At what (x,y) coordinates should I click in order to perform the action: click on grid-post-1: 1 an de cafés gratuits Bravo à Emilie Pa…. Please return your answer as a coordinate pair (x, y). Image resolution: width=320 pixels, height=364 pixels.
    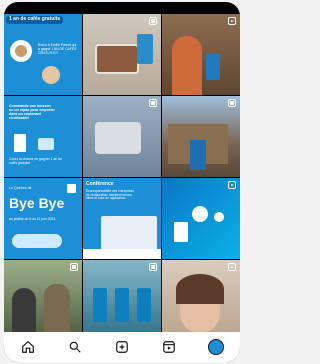
    Looking at the image, I should click on (43, 54).